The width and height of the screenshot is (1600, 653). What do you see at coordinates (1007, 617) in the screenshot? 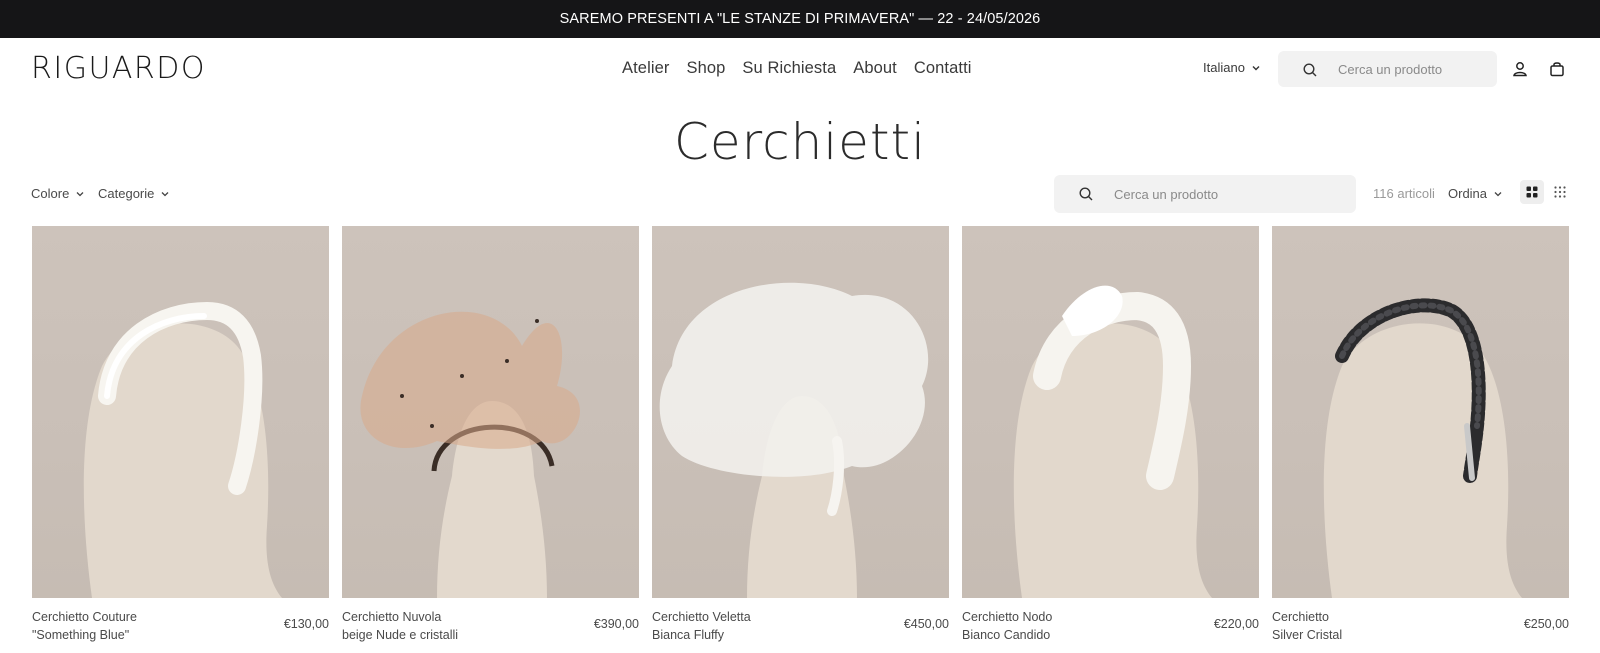
I see `product-name-line1: Cerchietto Nodo` at bounding box center [1007, 617].